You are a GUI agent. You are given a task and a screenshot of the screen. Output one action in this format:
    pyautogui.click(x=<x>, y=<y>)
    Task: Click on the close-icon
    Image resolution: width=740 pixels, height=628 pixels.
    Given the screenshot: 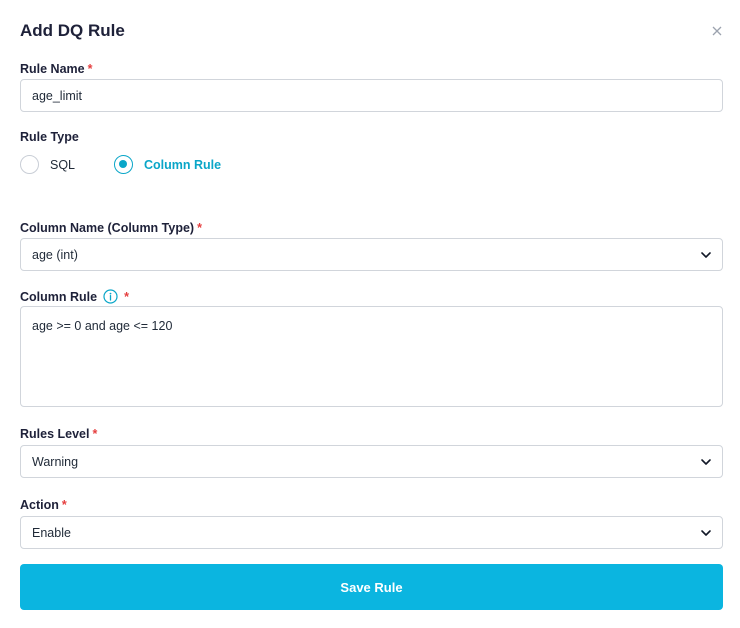 What is the action you would take?
    pyautogui.click(x=717, y=31)
    